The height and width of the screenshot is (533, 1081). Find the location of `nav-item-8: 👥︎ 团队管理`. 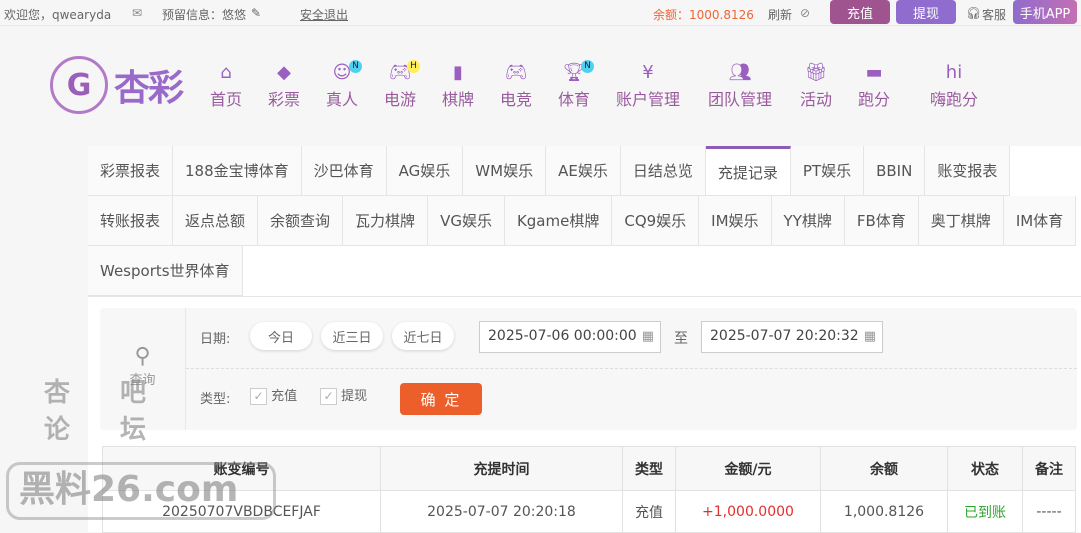

nav-item-8: 👥︎ 团队管理 is located at coordinates (740, 86).